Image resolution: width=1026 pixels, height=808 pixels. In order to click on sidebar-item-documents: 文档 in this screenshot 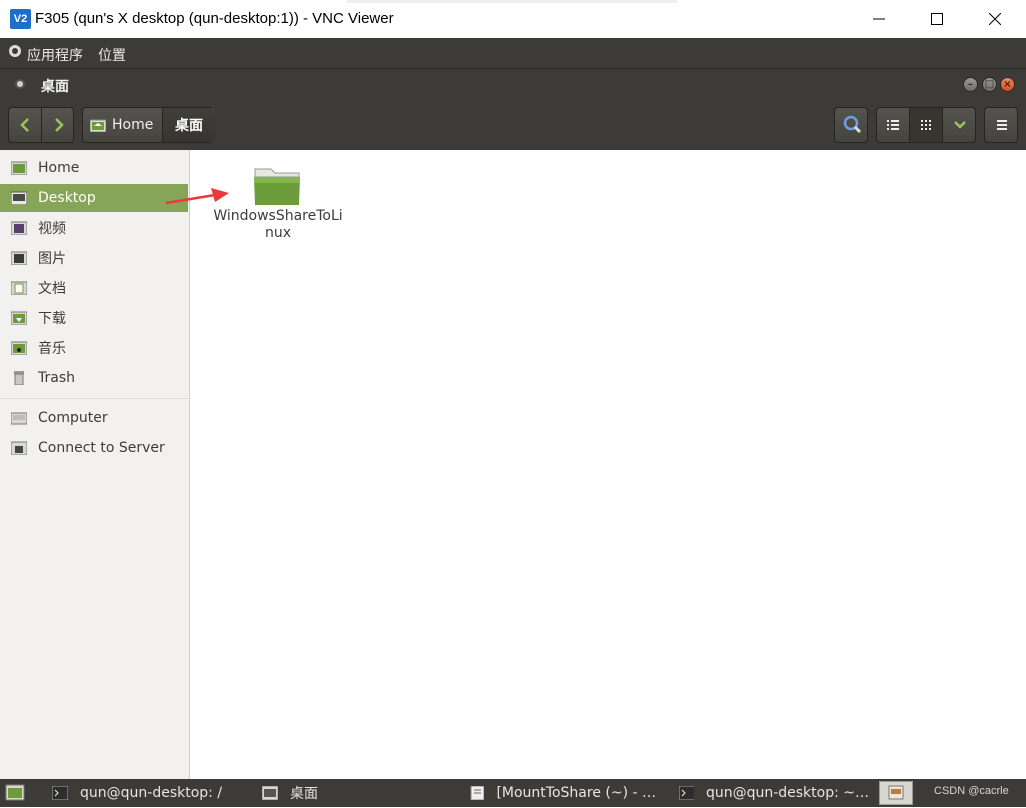, I will do `click(94, 288)`.